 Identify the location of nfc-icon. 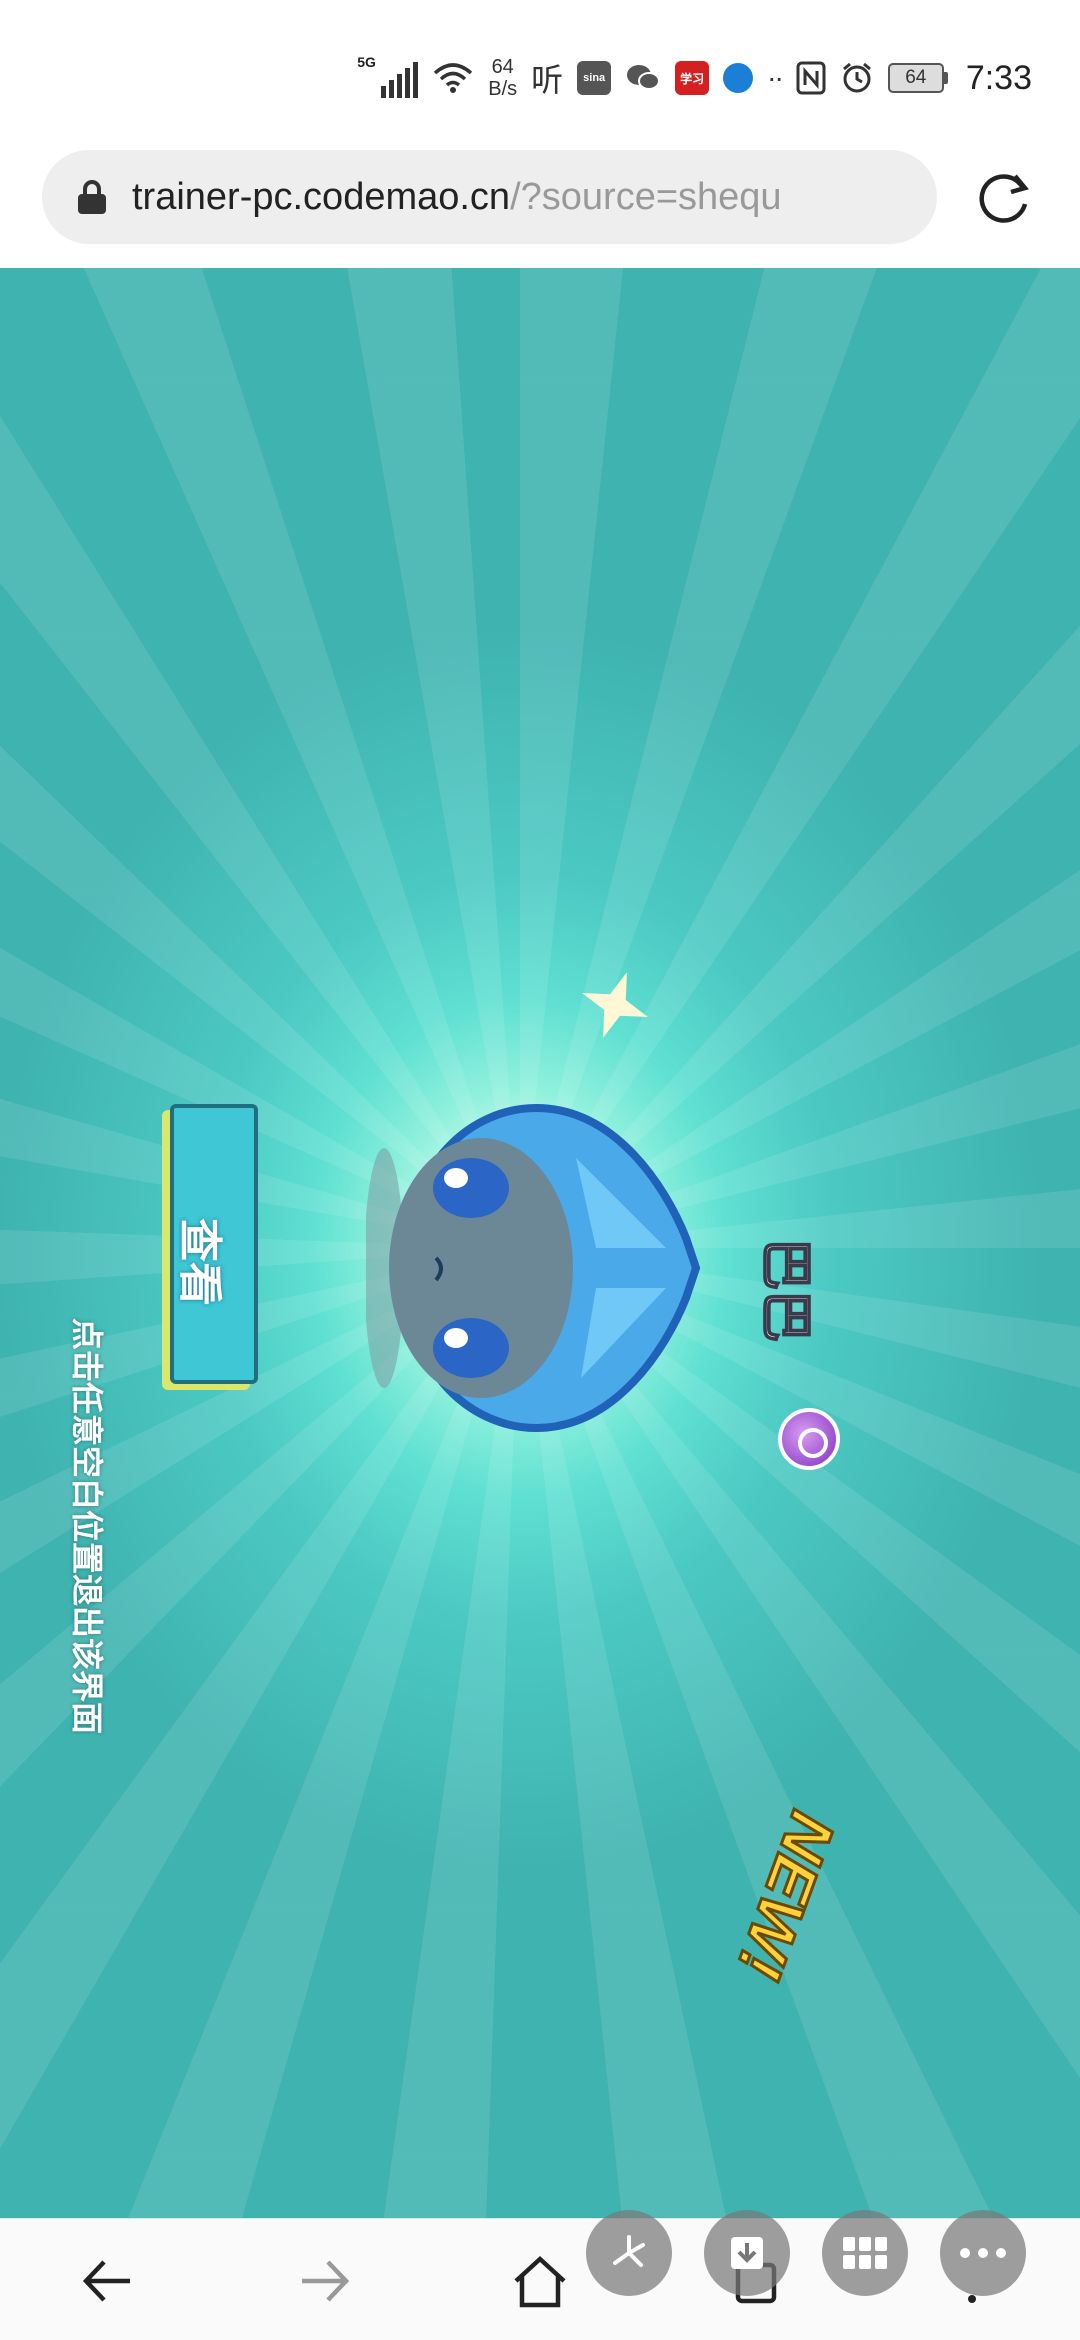
(811, 78).